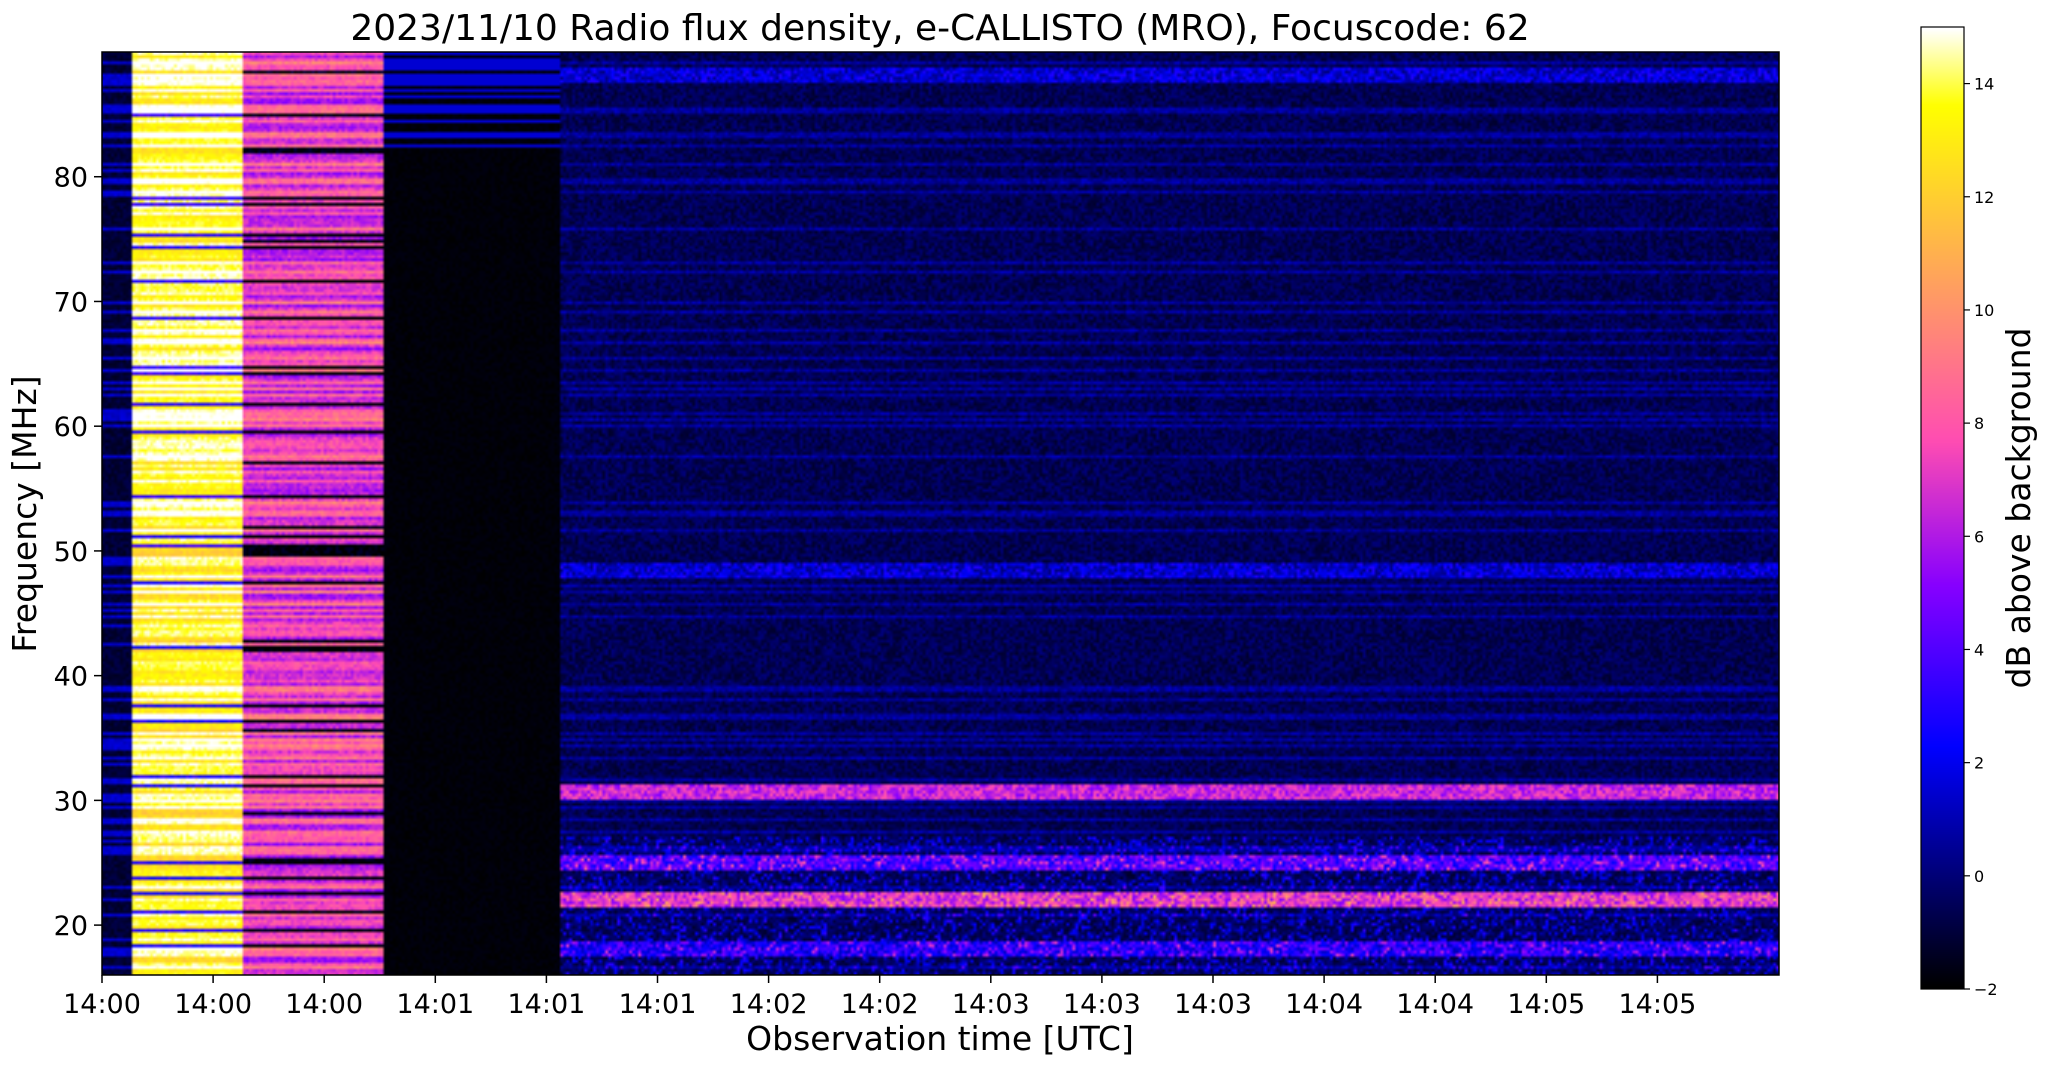 The width and height of the screenshot is (2047, 1067). What do you see at coordinates (71, 178) in the screenshot?
I see `y-tick-label: 80` at bounding box center [71, 178].